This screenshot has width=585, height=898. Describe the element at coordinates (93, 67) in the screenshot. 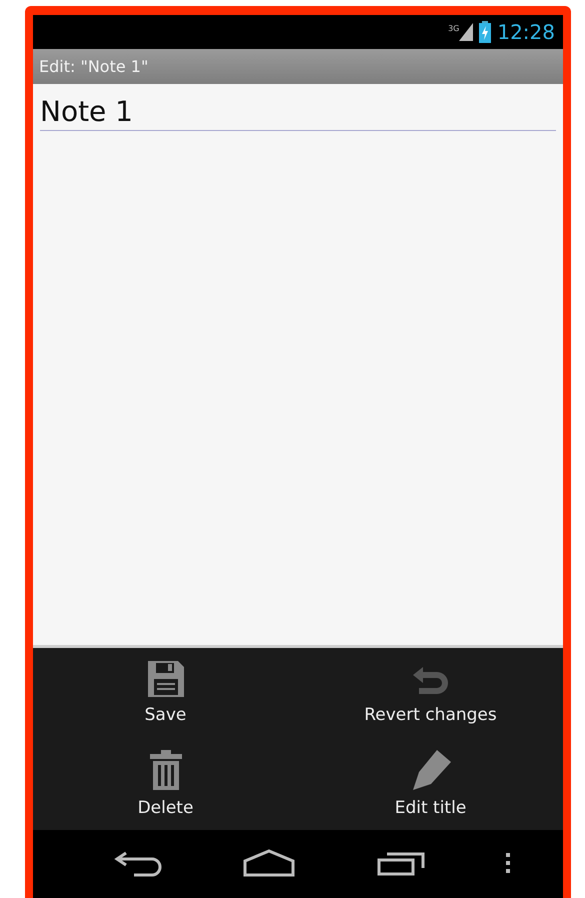

I see `window-title: Edit: "Note 1"` at that location.